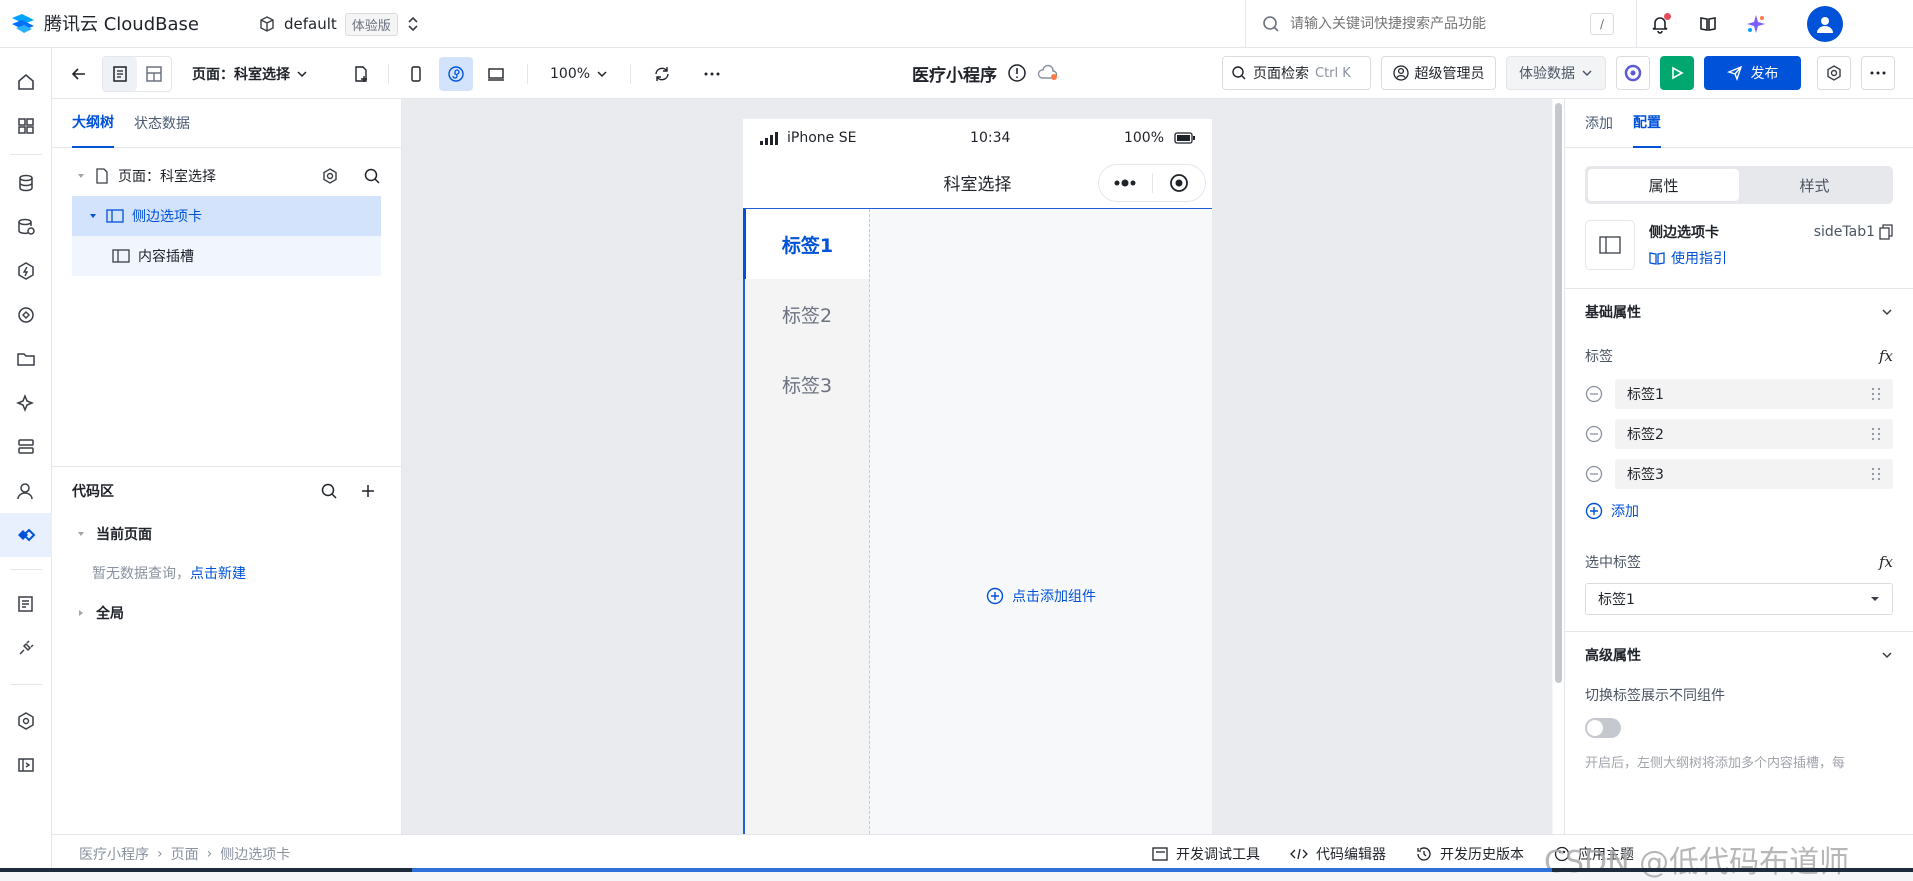  Describe the element at coordinates (114, 854) in the screenshot. I see `breadcrumb-item: 医疗小程序` at that location.